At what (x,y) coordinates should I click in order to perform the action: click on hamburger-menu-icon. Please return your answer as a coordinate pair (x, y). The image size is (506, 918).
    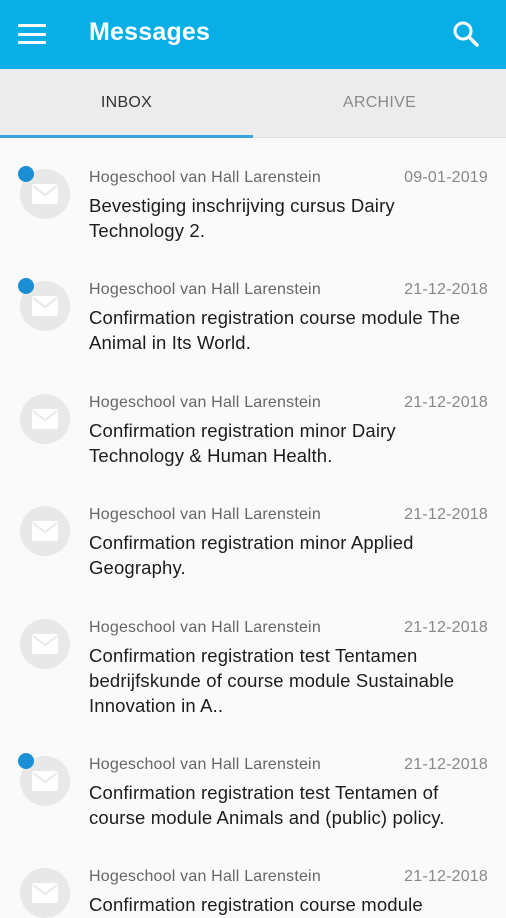
    Looking at the image, I should click on (32, 34).